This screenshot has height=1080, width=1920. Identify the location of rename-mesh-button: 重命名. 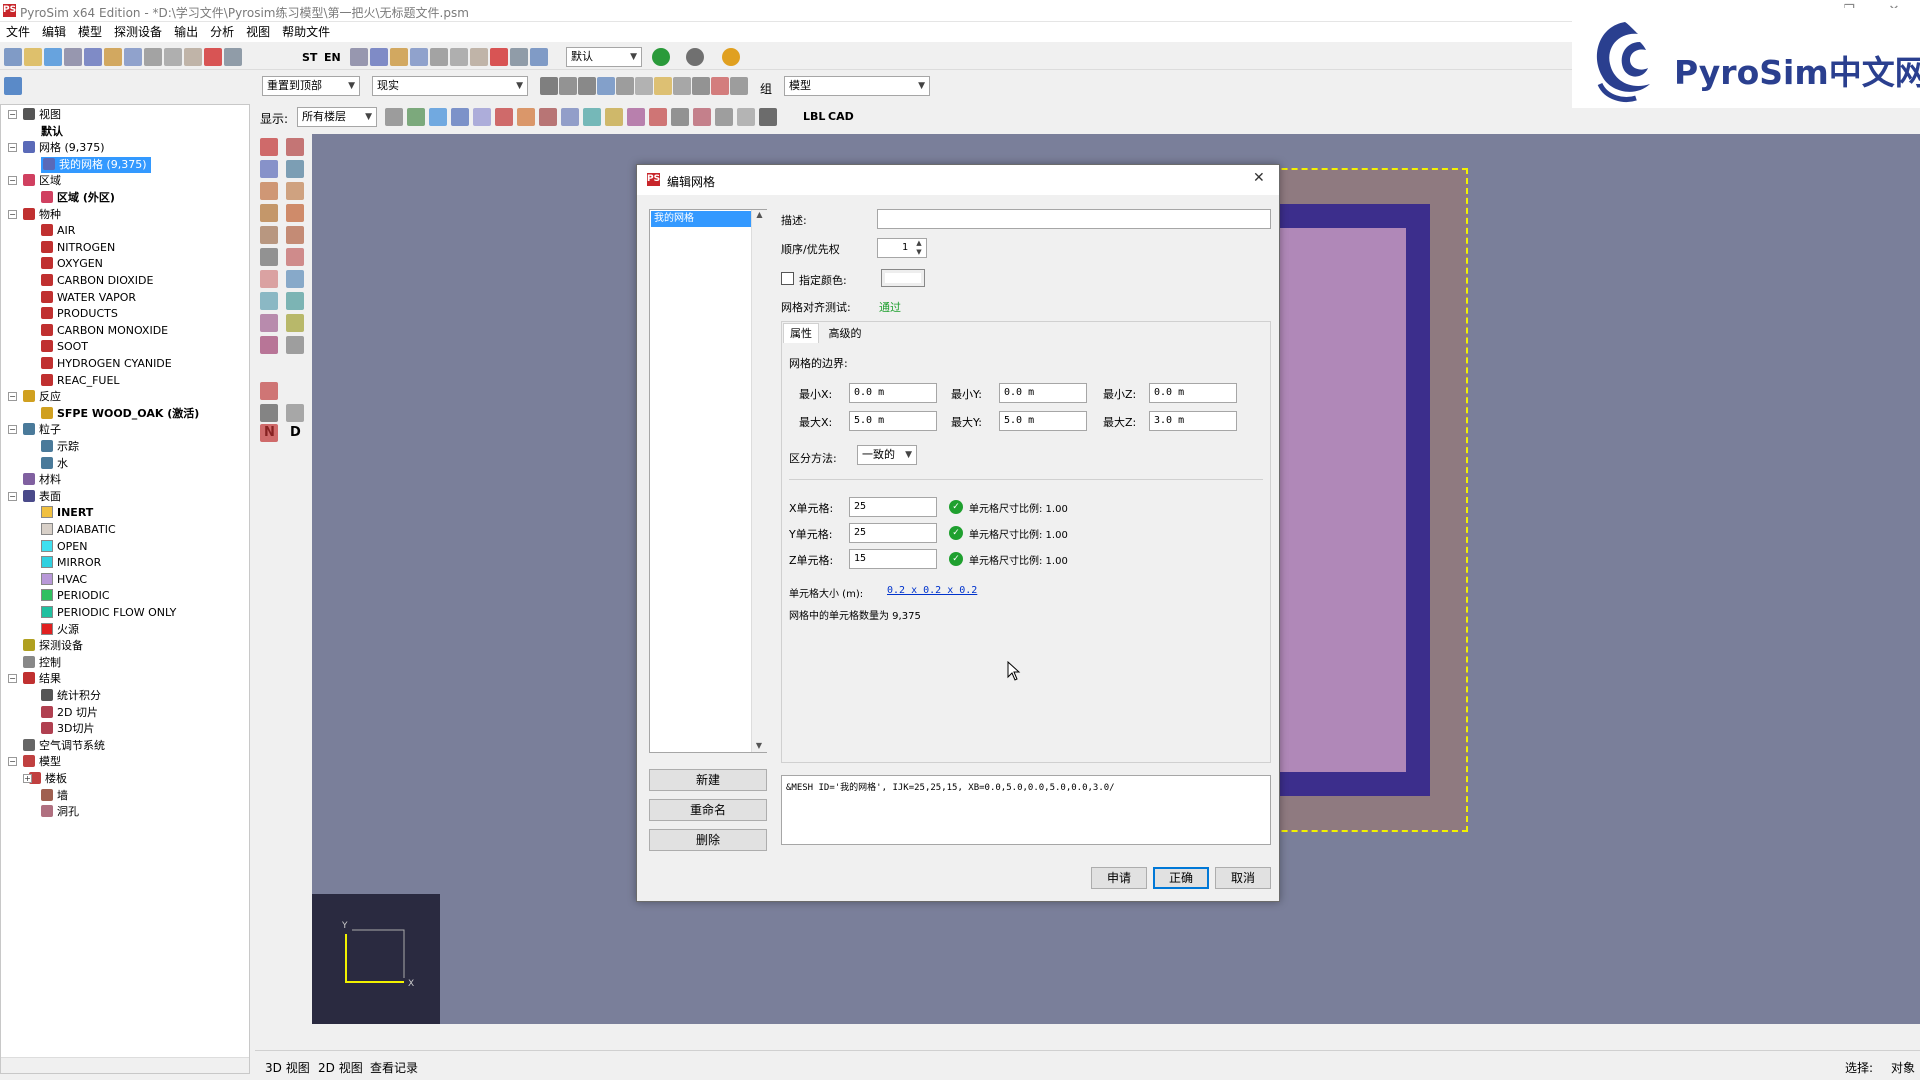
(708, 810).